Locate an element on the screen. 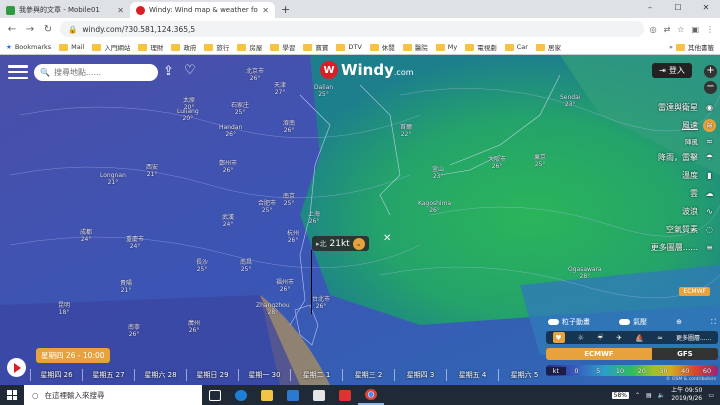  timeline-day: 星期日 29 is located at coordinates (212, 375).